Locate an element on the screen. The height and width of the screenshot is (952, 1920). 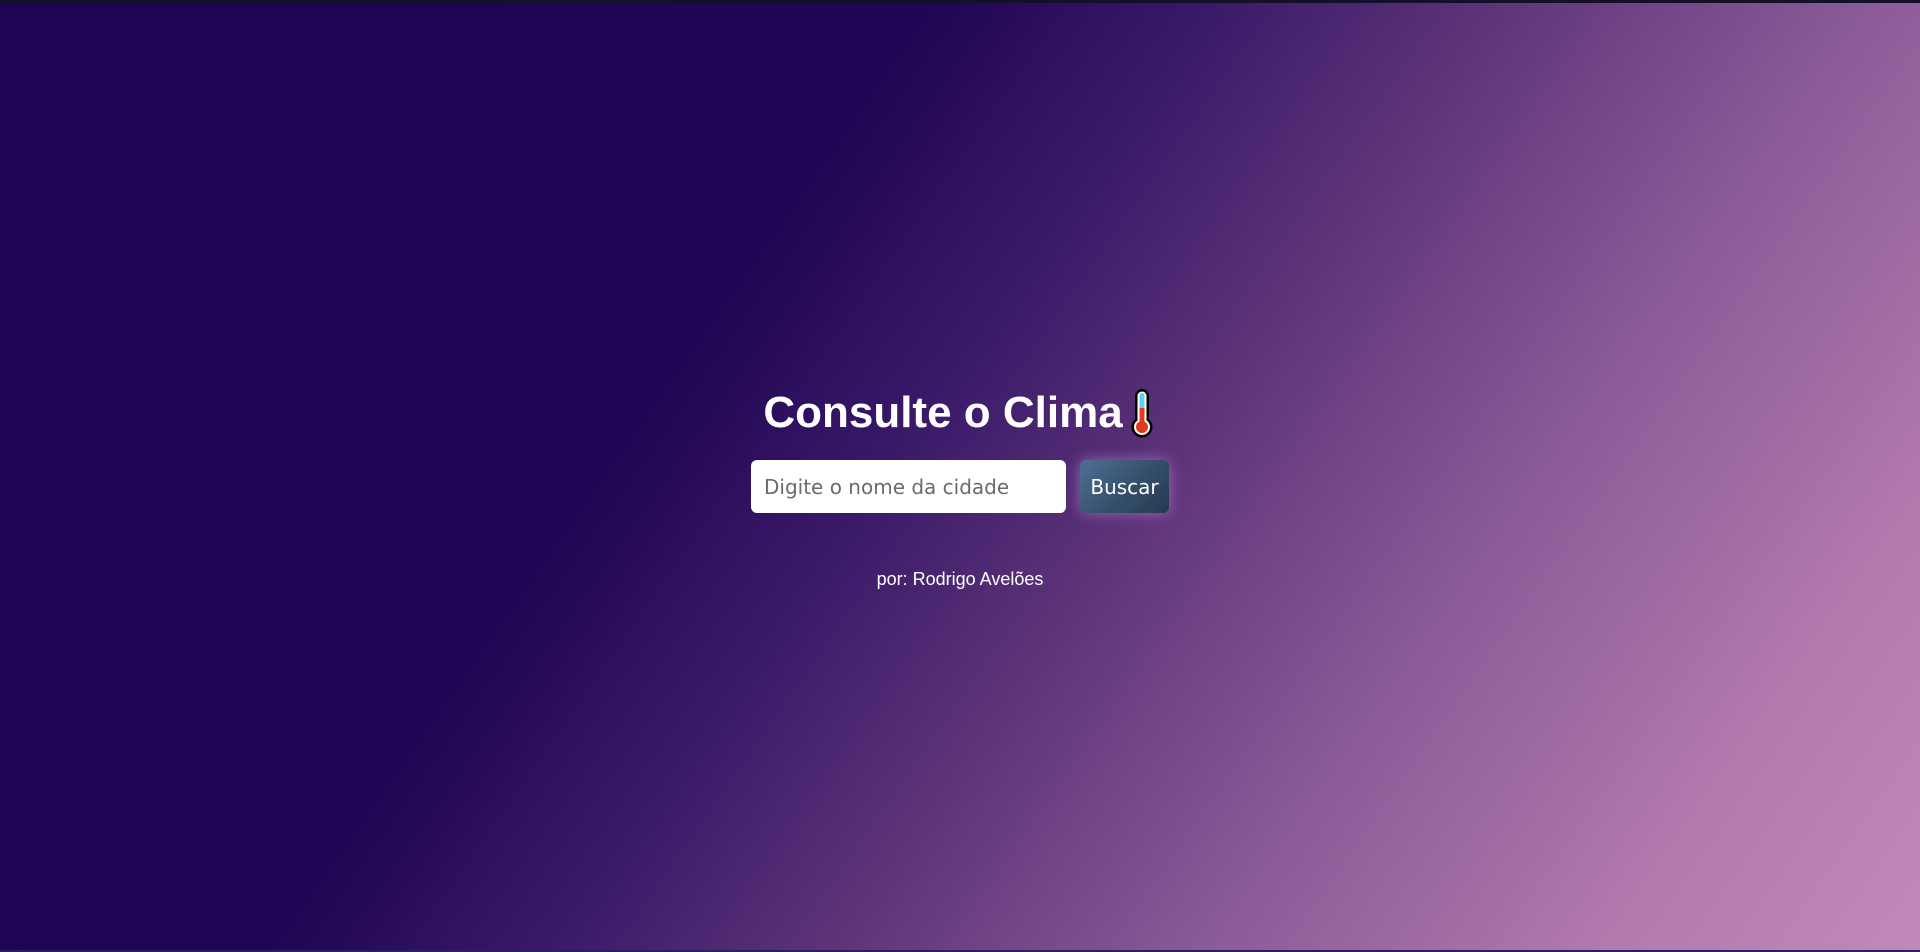
city-search-input is located at coordinates (908, 486).